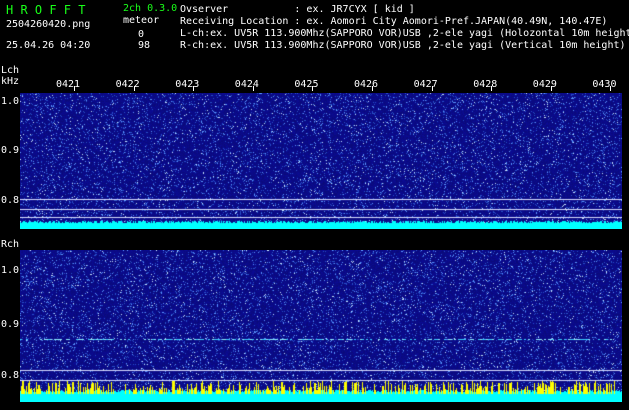 This screenshot has height=410, width=629. What do you see at coordinates (10, 81) in the screenshot?
I see `lch-unit-label: kHz` at bounding box center [10, 81].